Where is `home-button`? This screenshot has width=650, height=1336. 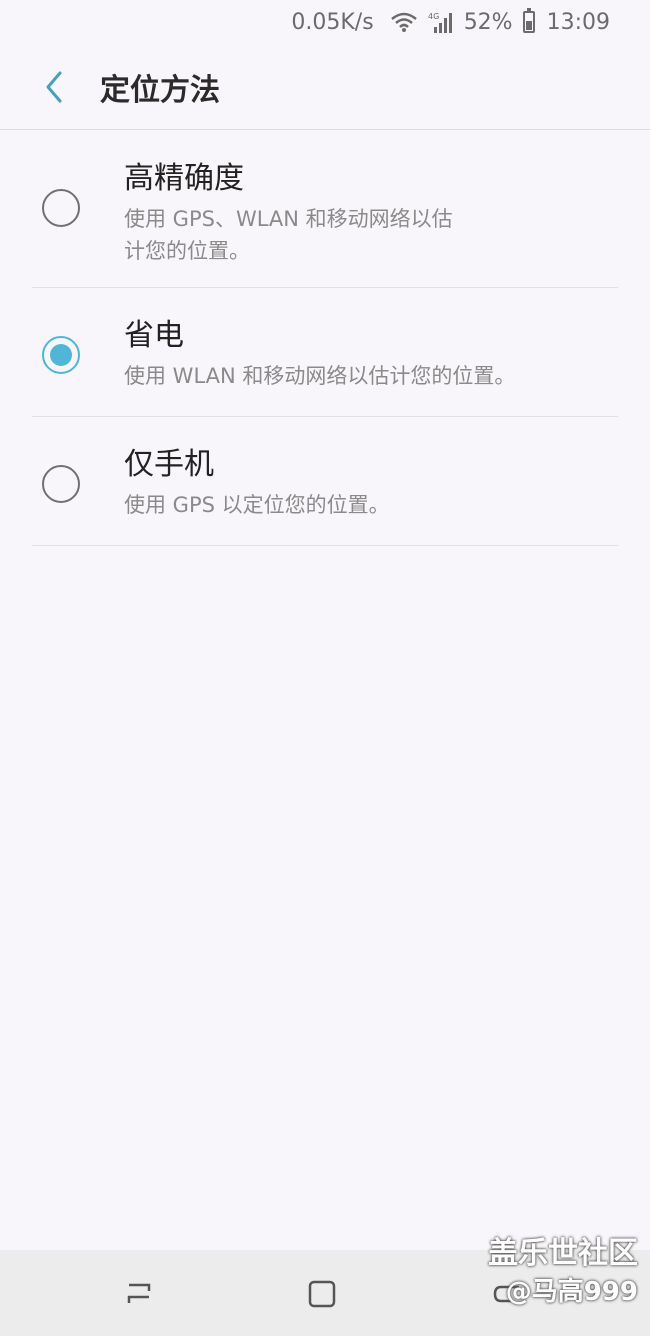 home-button is located at coordinates (322, 1294).